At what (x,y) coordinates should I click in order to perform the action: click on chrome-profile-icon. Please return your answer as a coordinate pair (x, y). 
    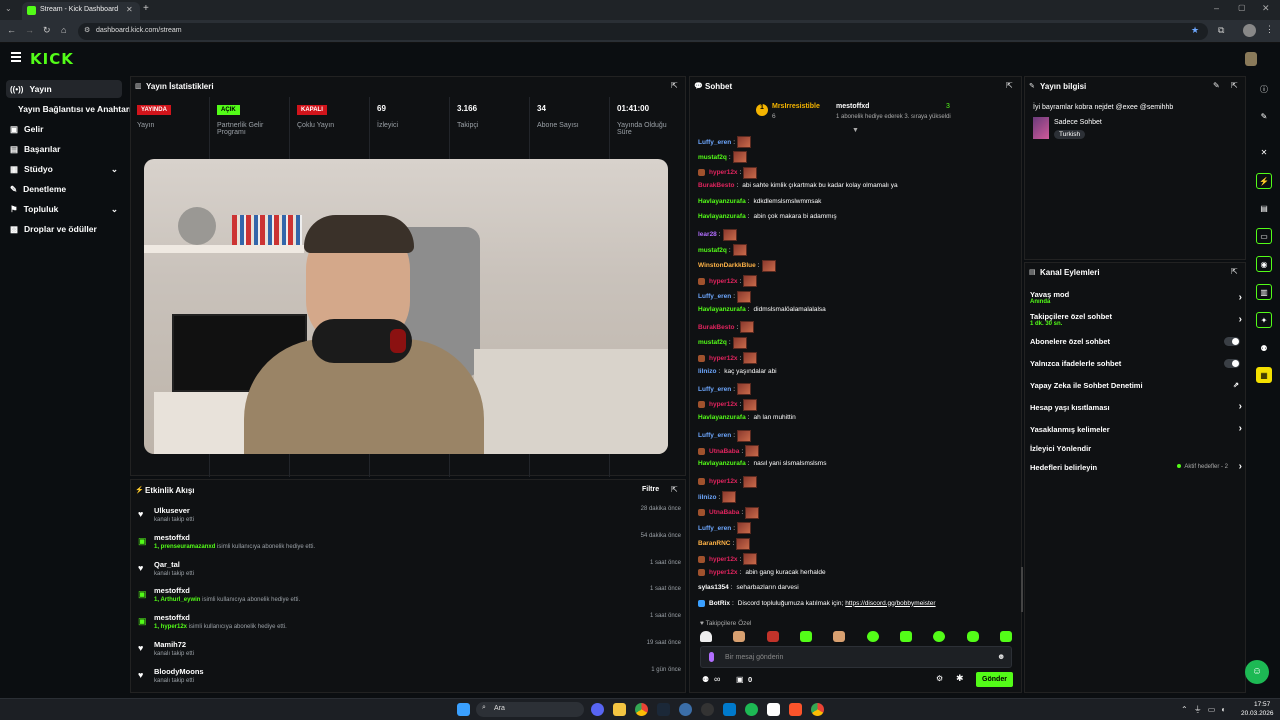
    Looking at the image, I should click on (817, 709).